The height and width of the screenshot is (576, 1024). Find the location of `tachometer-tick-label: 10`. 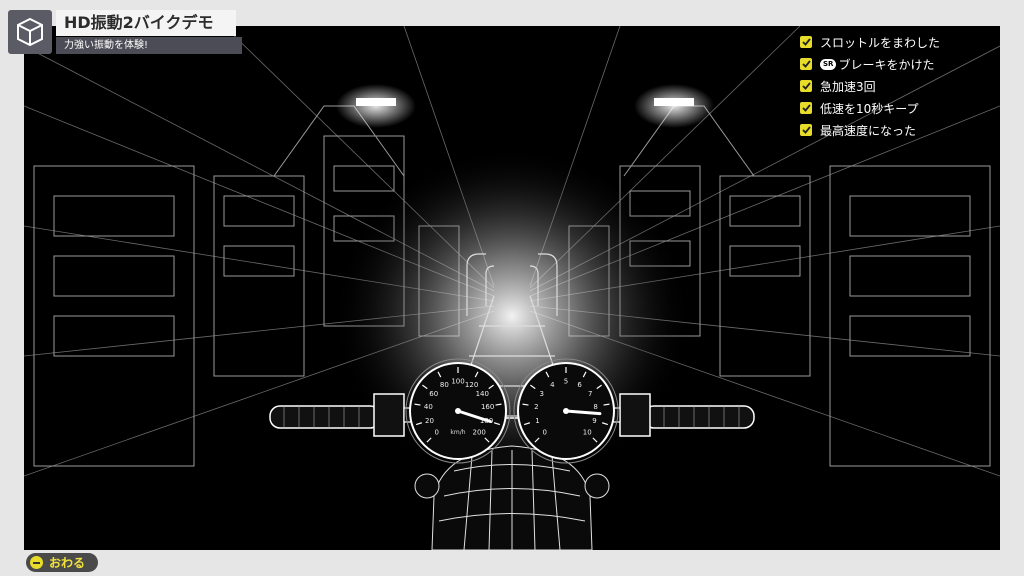

tachometer-tick-label: 10 is located at coordinates (587, 433).